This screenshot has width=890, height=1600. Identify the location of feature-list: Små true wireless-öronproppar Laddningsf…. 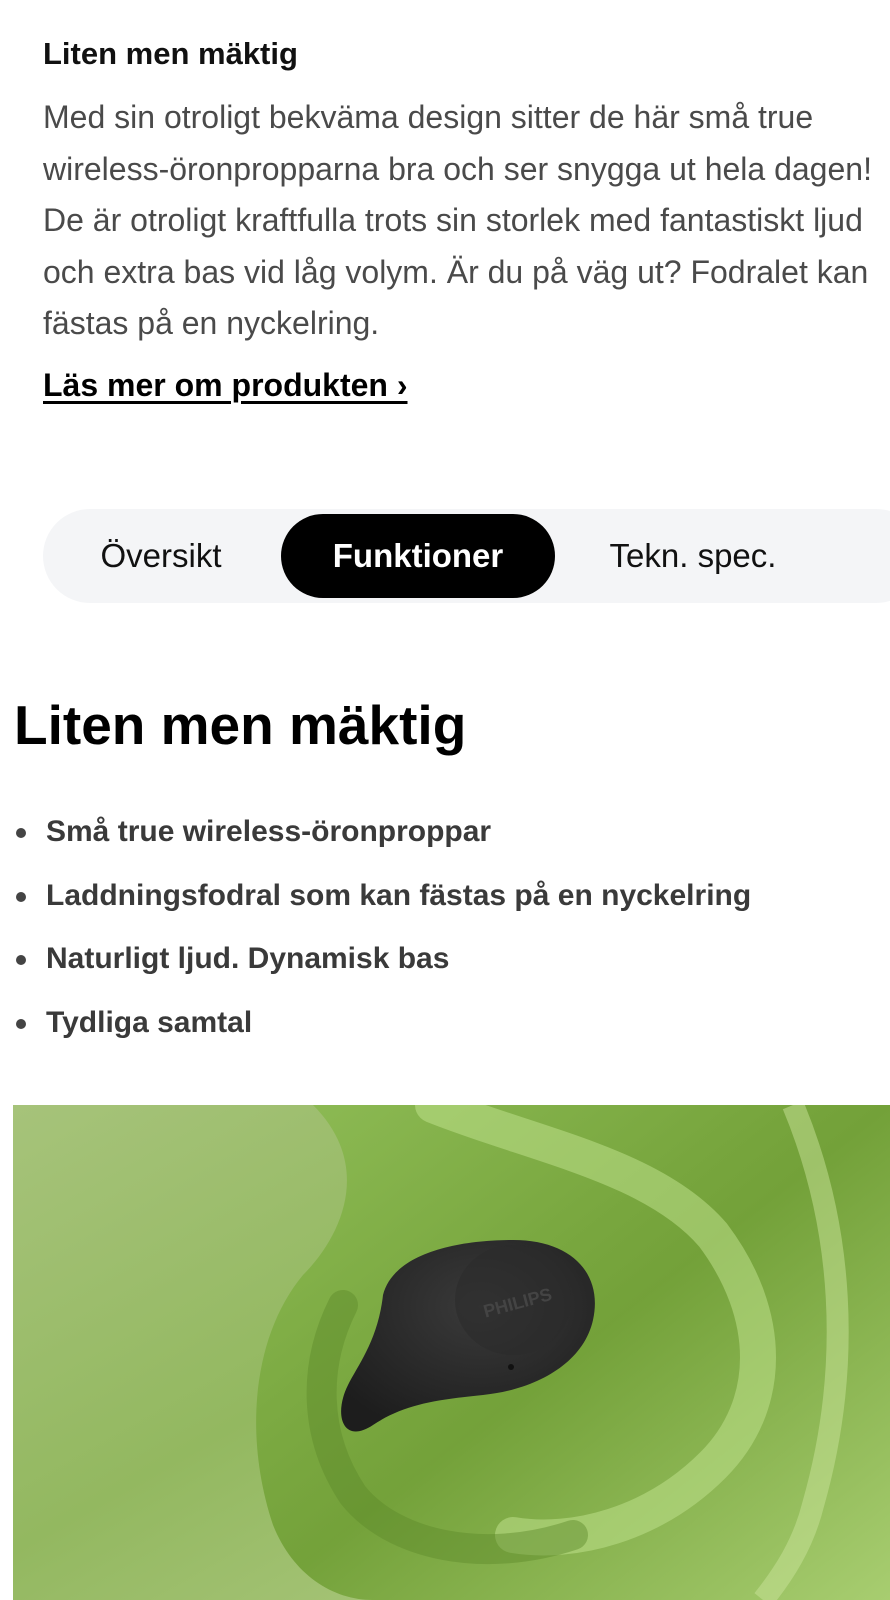
(382, 927).